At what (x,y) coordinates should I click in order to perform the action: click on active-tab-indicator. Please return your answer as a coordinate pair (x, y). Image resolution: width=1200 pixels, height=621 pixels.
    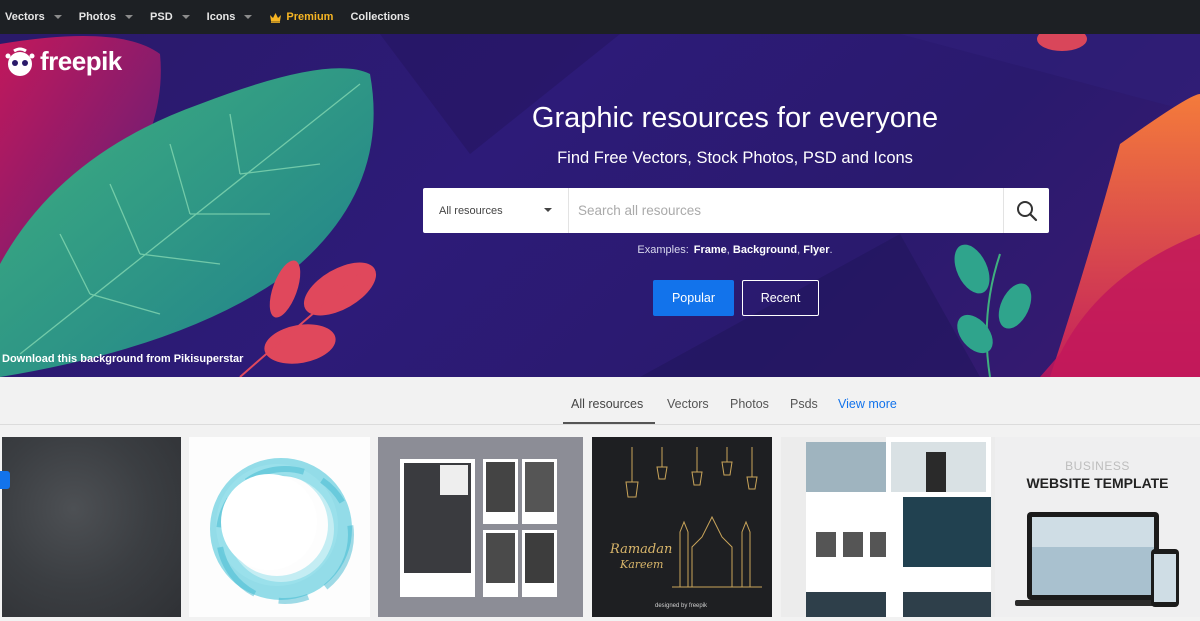
    Looking at the image, I should click on (609, 423).